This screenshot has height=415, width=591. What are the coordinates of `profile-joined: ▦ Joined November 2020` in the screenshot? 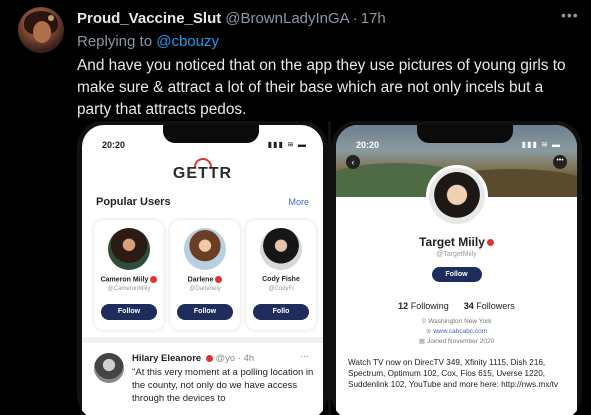 It's located at (456, 341).